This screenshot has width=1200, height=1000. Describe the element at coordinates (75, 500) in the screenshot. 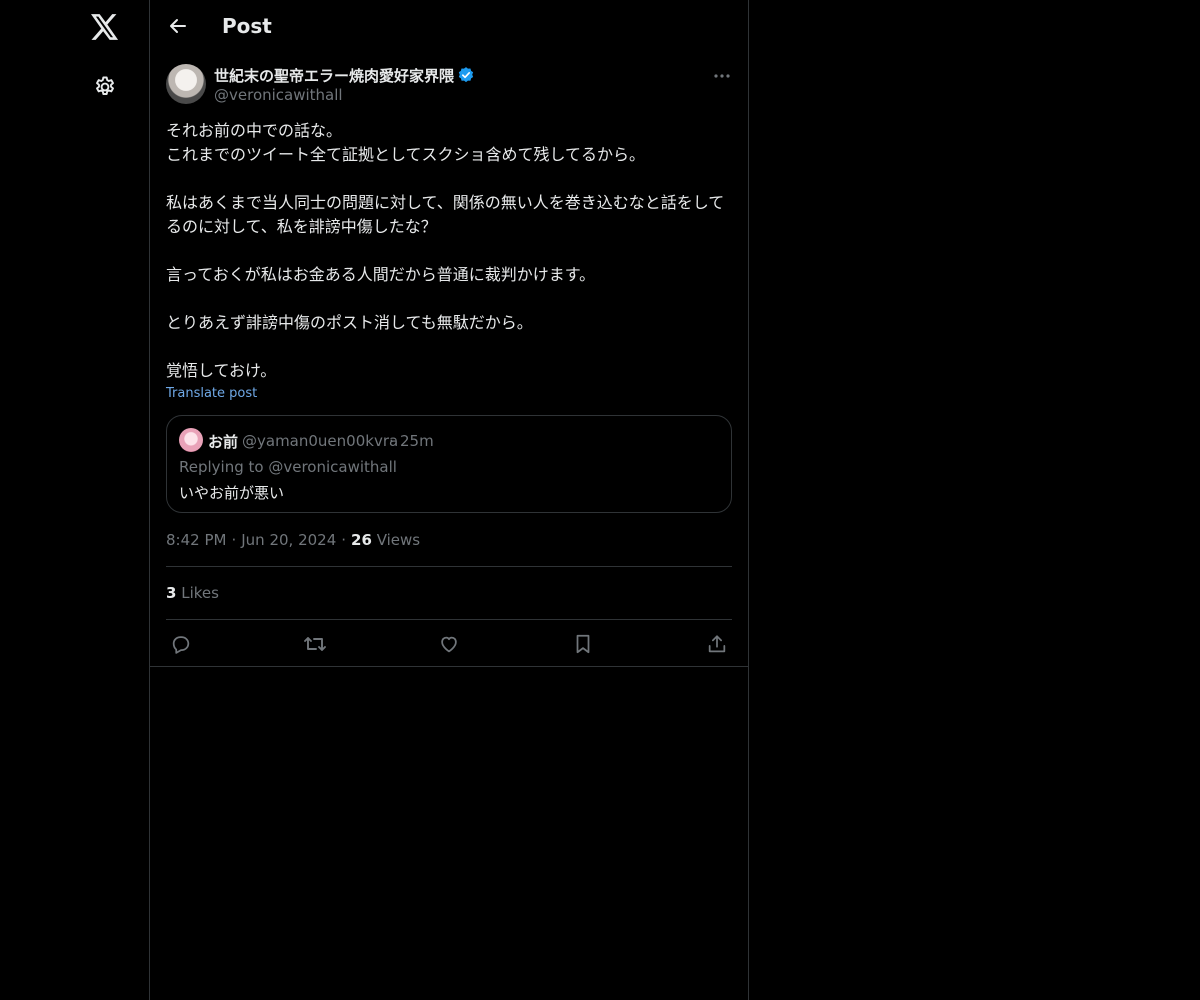

I see `left-navigation` at that location.